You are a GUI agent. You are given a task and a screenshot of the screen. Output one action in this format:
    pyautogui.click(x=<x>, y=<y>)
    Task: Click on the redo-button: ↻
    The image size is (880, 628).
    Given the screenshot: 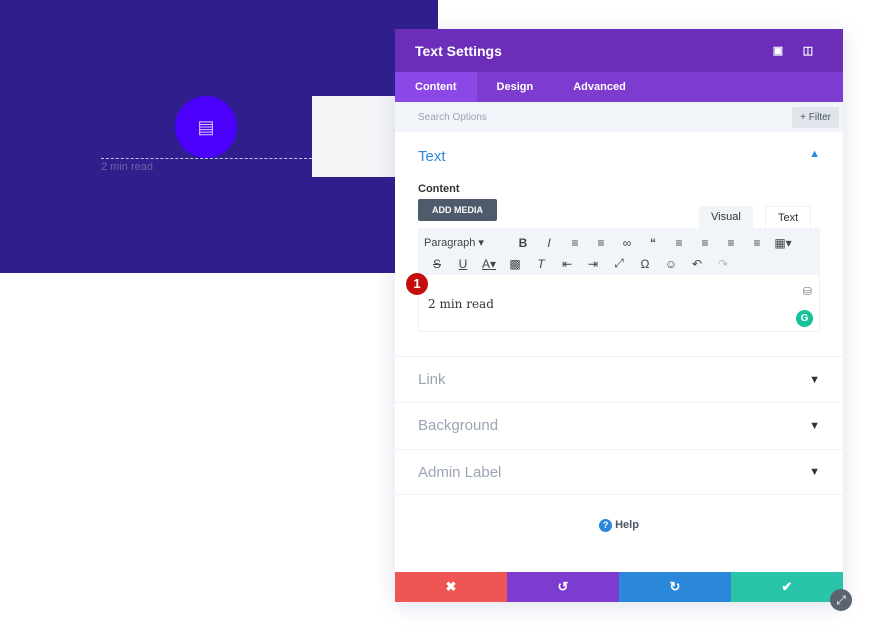 What is the action you would take?
    pyautogui.click(x=675, y=587)
    